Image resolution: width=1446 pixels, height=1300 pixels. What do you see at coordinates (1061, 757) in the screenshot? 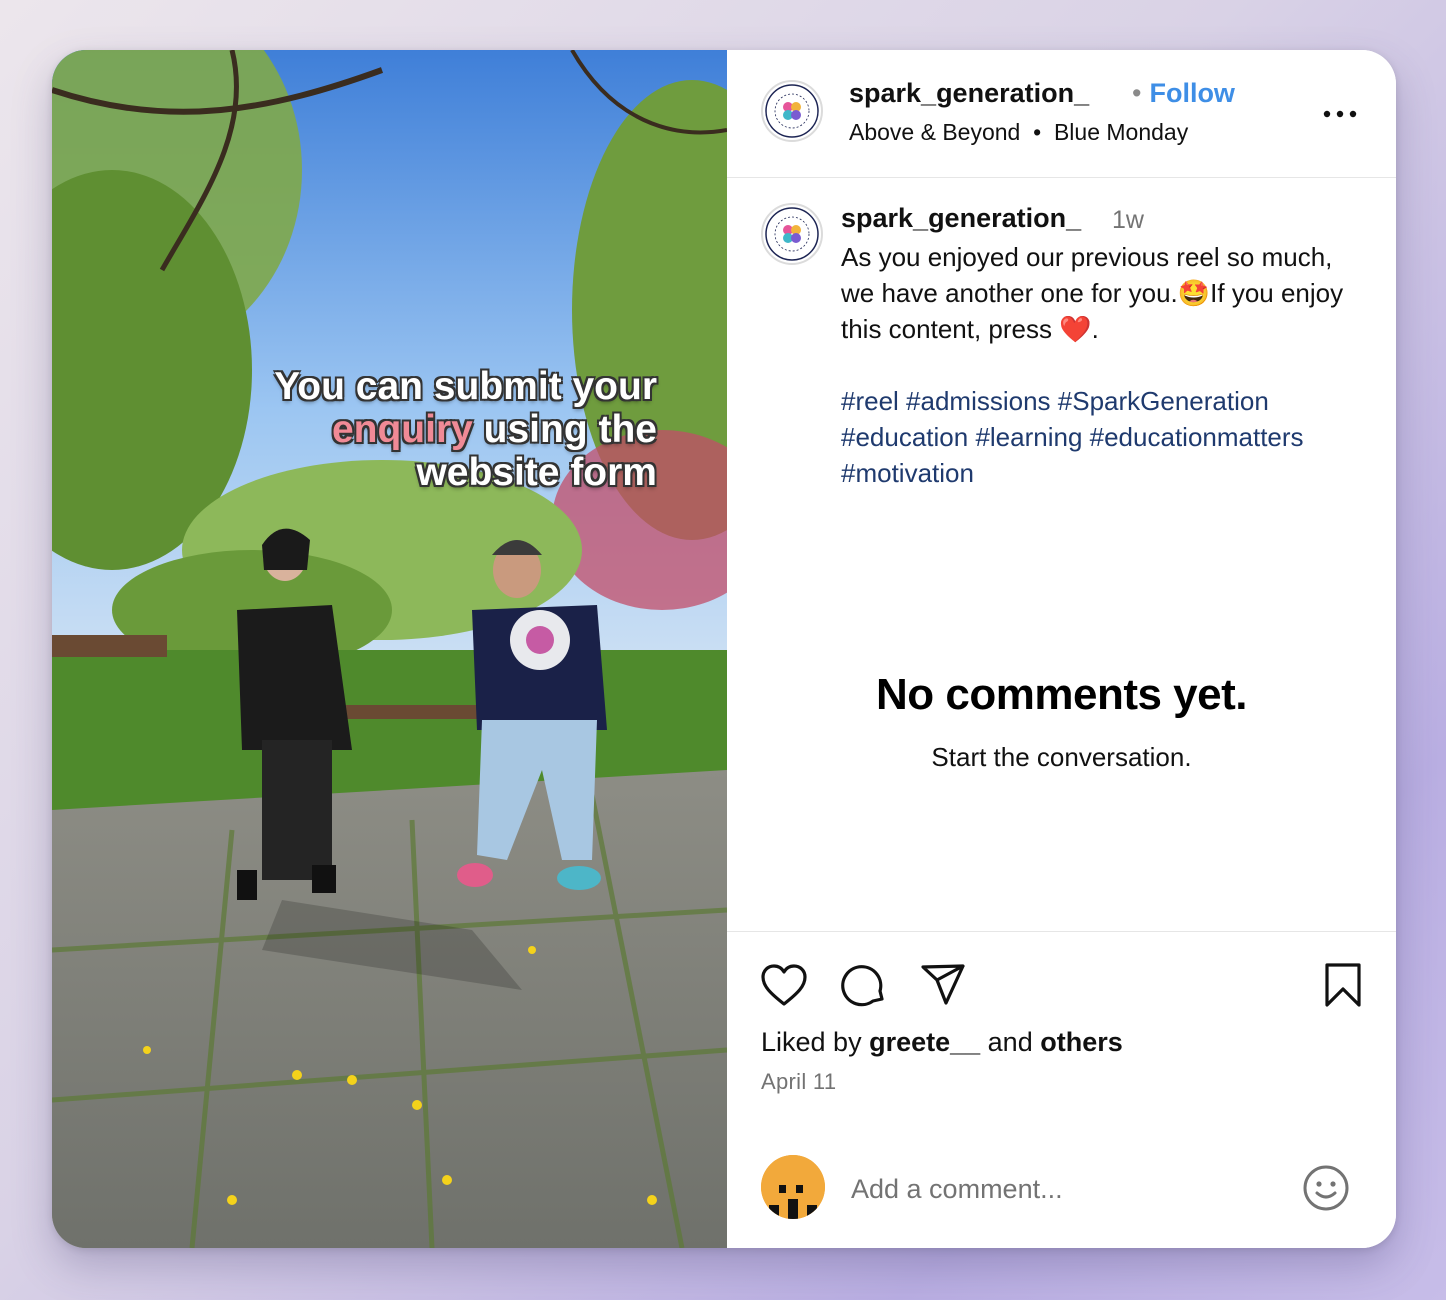
I see `no-comments-subtitle: Start the conversation.` at bounding box center [1061, 757].